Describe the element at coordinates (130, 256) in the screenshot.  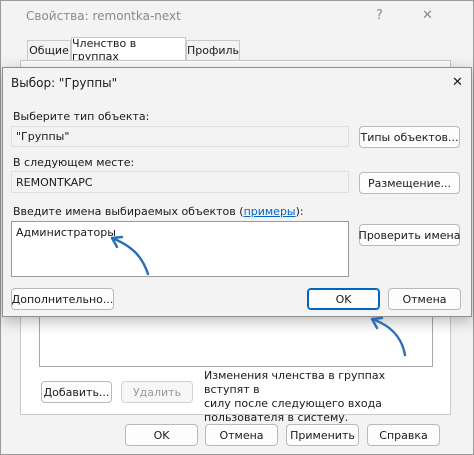
I see `arrow-to-names-icon` at that location.